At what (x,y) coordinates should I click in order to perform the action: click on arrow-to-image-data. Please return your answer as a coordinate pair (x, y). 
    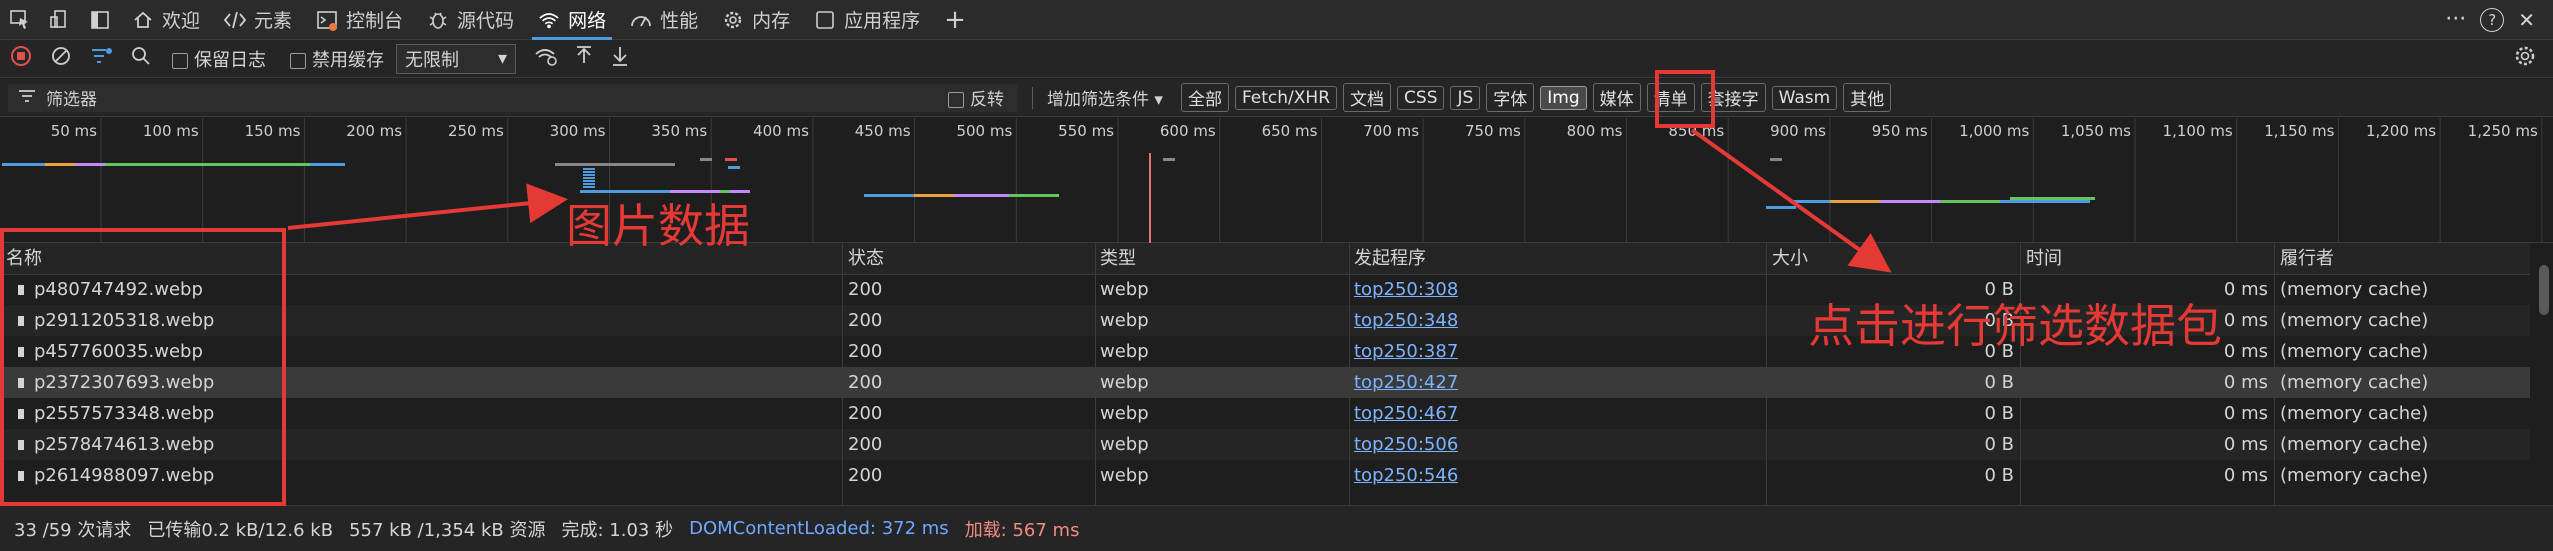
    Looking at the image, I should click on (427, 206).